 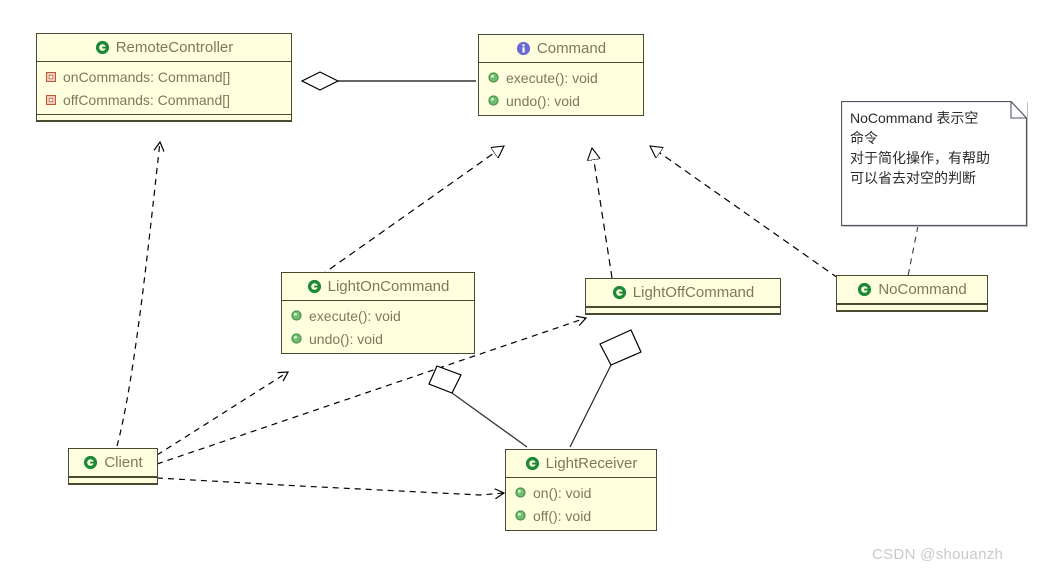 I want to click on class-name-label: NoCommand, so click(x=922, y=289).